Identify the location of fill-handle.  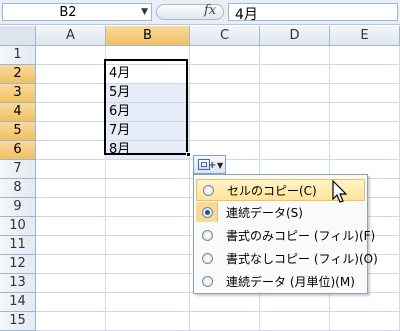
(188, 154).